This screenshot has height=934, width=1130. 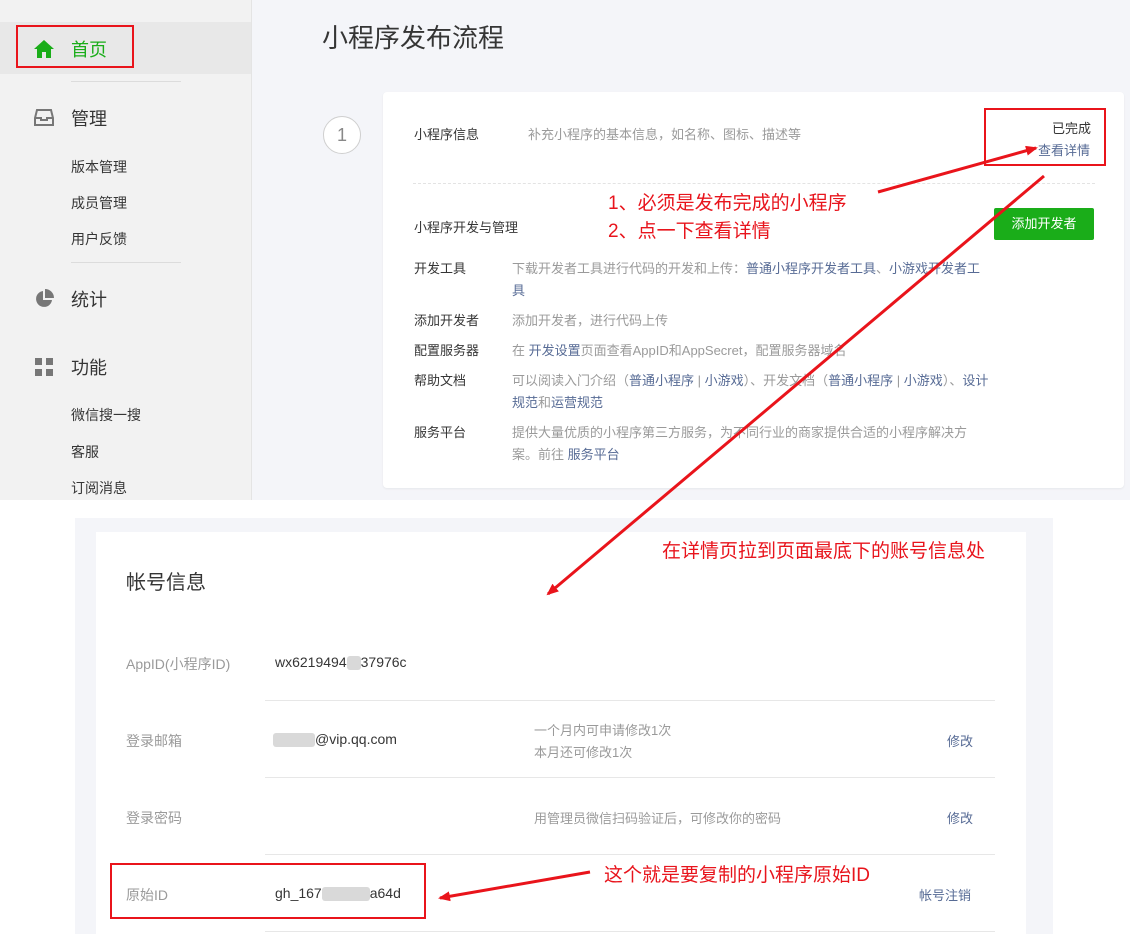 What do you see at coordinates (514, 886) in the screenshot?
I see `annotation-arrow-origin-id` at bounding box center [514, 886].